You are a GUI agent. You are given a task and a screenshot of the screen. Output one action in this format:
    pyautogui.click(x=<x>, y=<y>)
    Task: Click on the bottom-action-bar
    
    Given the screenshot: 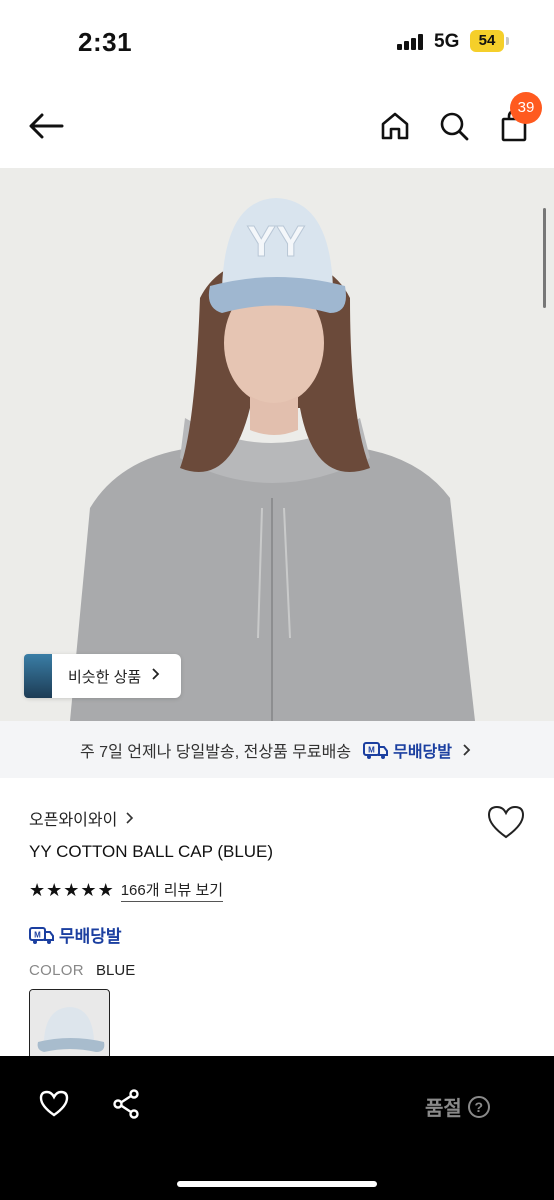 What is the action you would take?
    pyautogui.click(x=277, y=1128)
    